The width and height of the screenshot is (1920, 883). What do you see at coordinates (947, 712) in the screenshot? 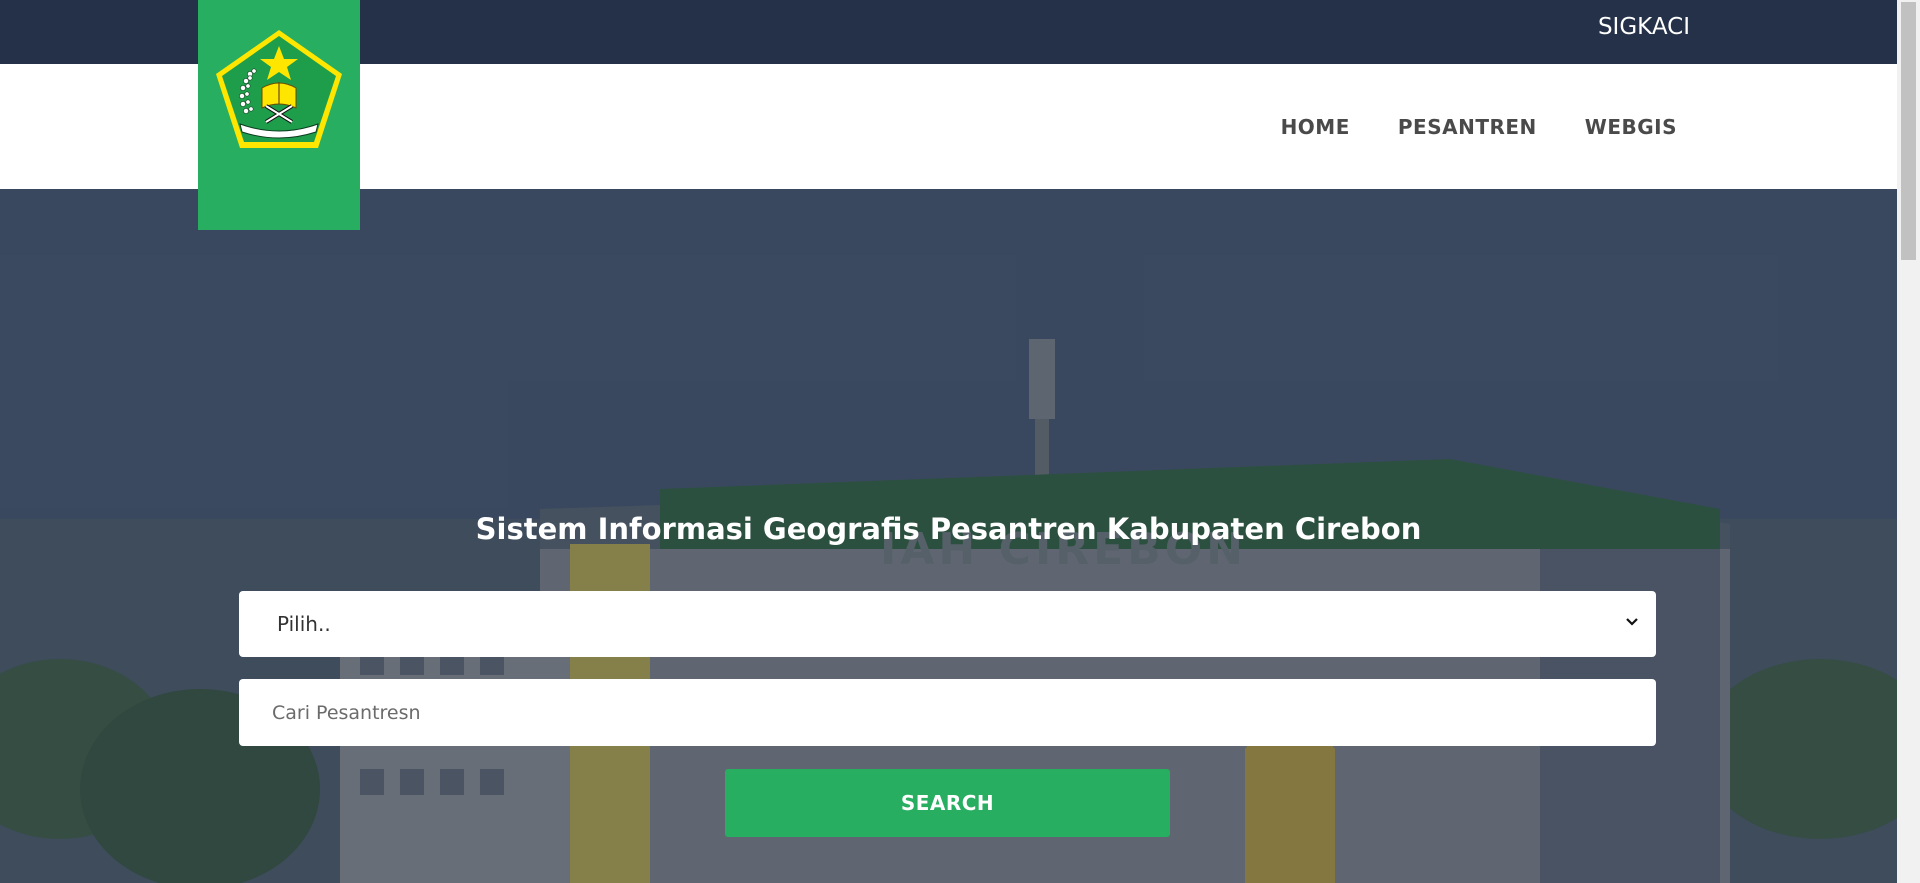
I see `search-input` at bounding box center [947, 712].